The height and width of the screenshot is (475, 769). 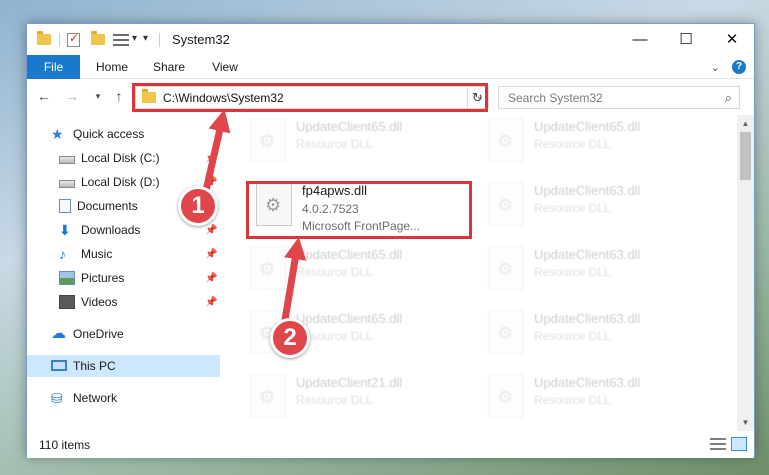 What do you see at coordinates (310, 97) in the screenshot?
I see `address-highlight-box` at bounding box center [310, 97].